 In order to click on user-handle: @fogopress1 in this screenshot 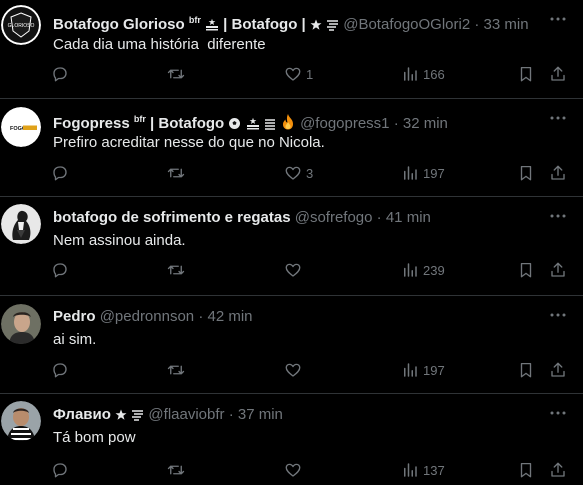, I will do `click(344, 123)`.